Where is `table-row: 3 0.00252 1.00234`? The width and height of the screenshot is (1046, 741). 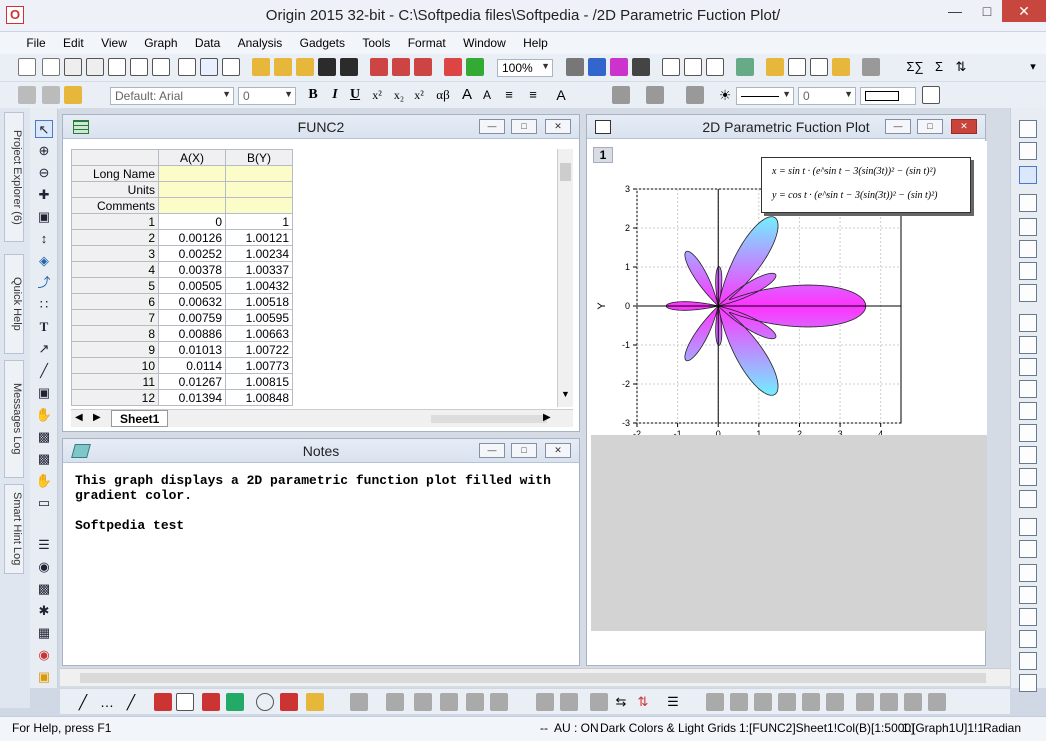 table-row: 3 0.00252 1.00234 is located at coordinates (182, 253).